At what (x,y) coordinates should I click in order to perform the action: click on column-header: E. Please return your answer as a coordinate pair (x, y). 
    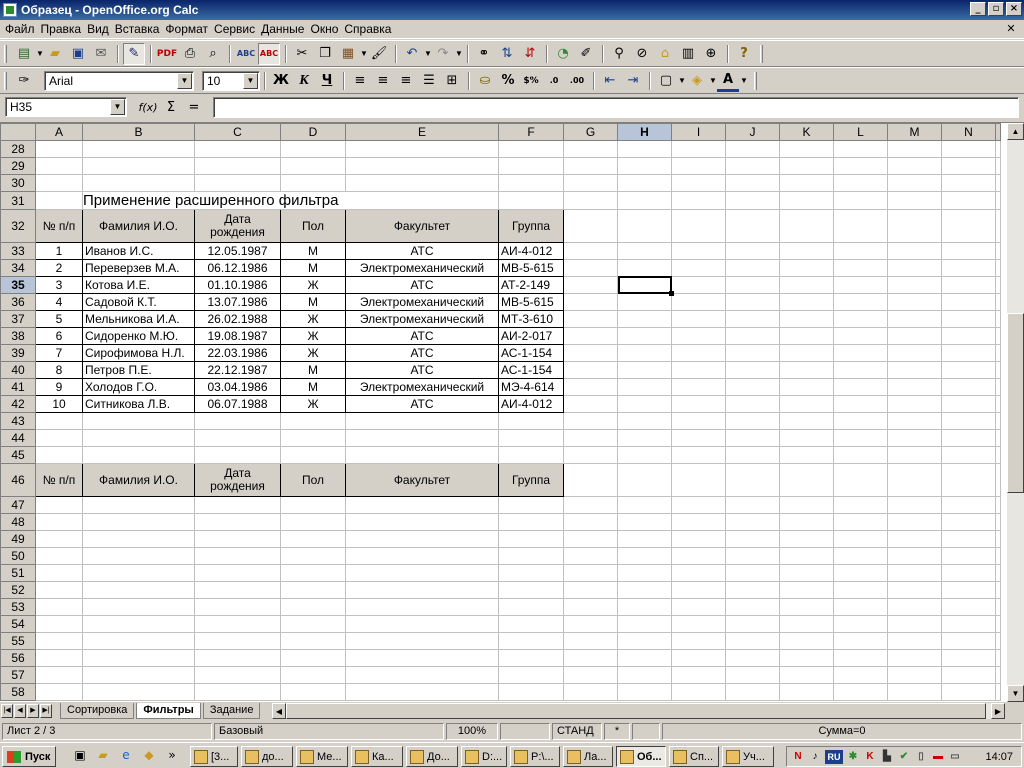
    Looking at the image, I should click on (422, 132).